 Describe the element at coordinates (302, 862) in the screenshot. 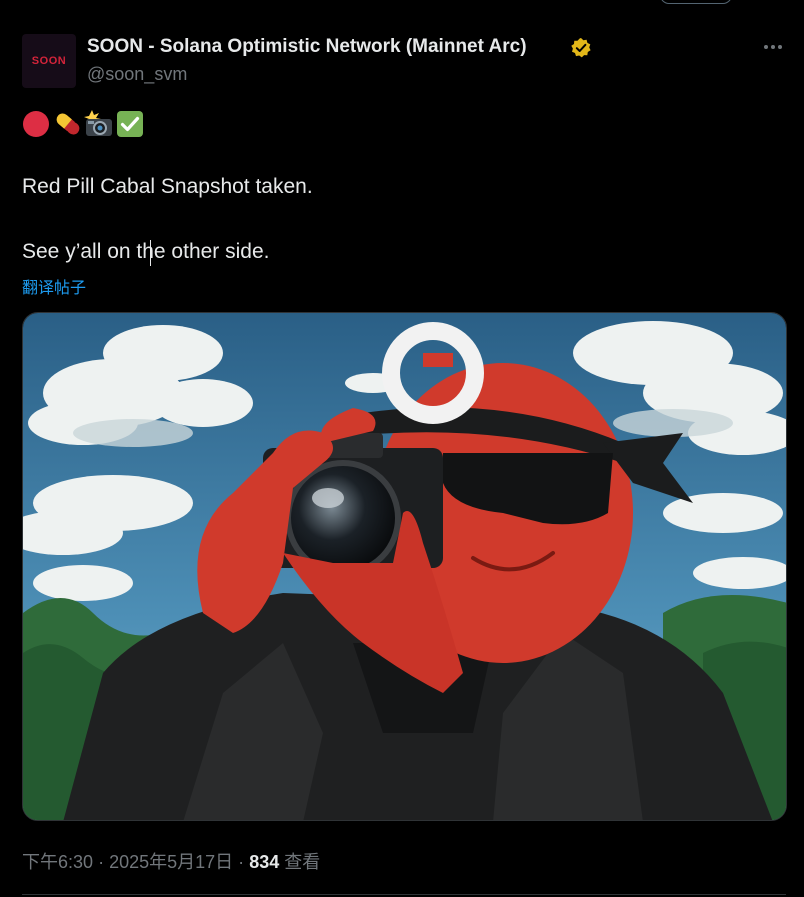

I see `views-label: 查看` at that location.